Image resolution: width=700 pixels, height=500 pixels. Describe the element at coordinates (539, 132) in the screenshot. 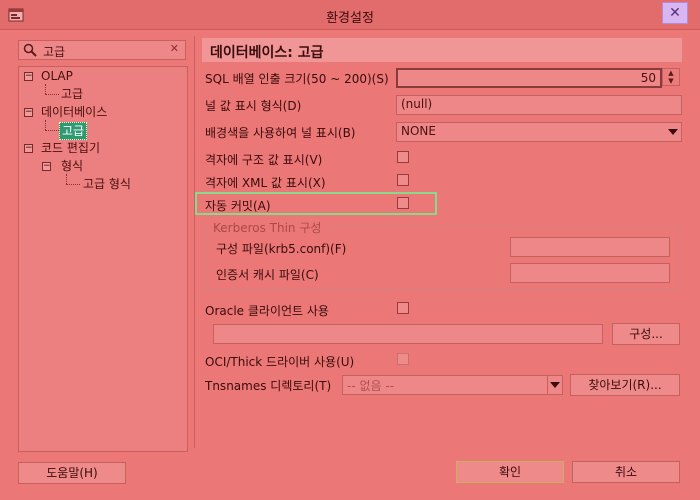

I see `background-null-select: NONE` at that location.